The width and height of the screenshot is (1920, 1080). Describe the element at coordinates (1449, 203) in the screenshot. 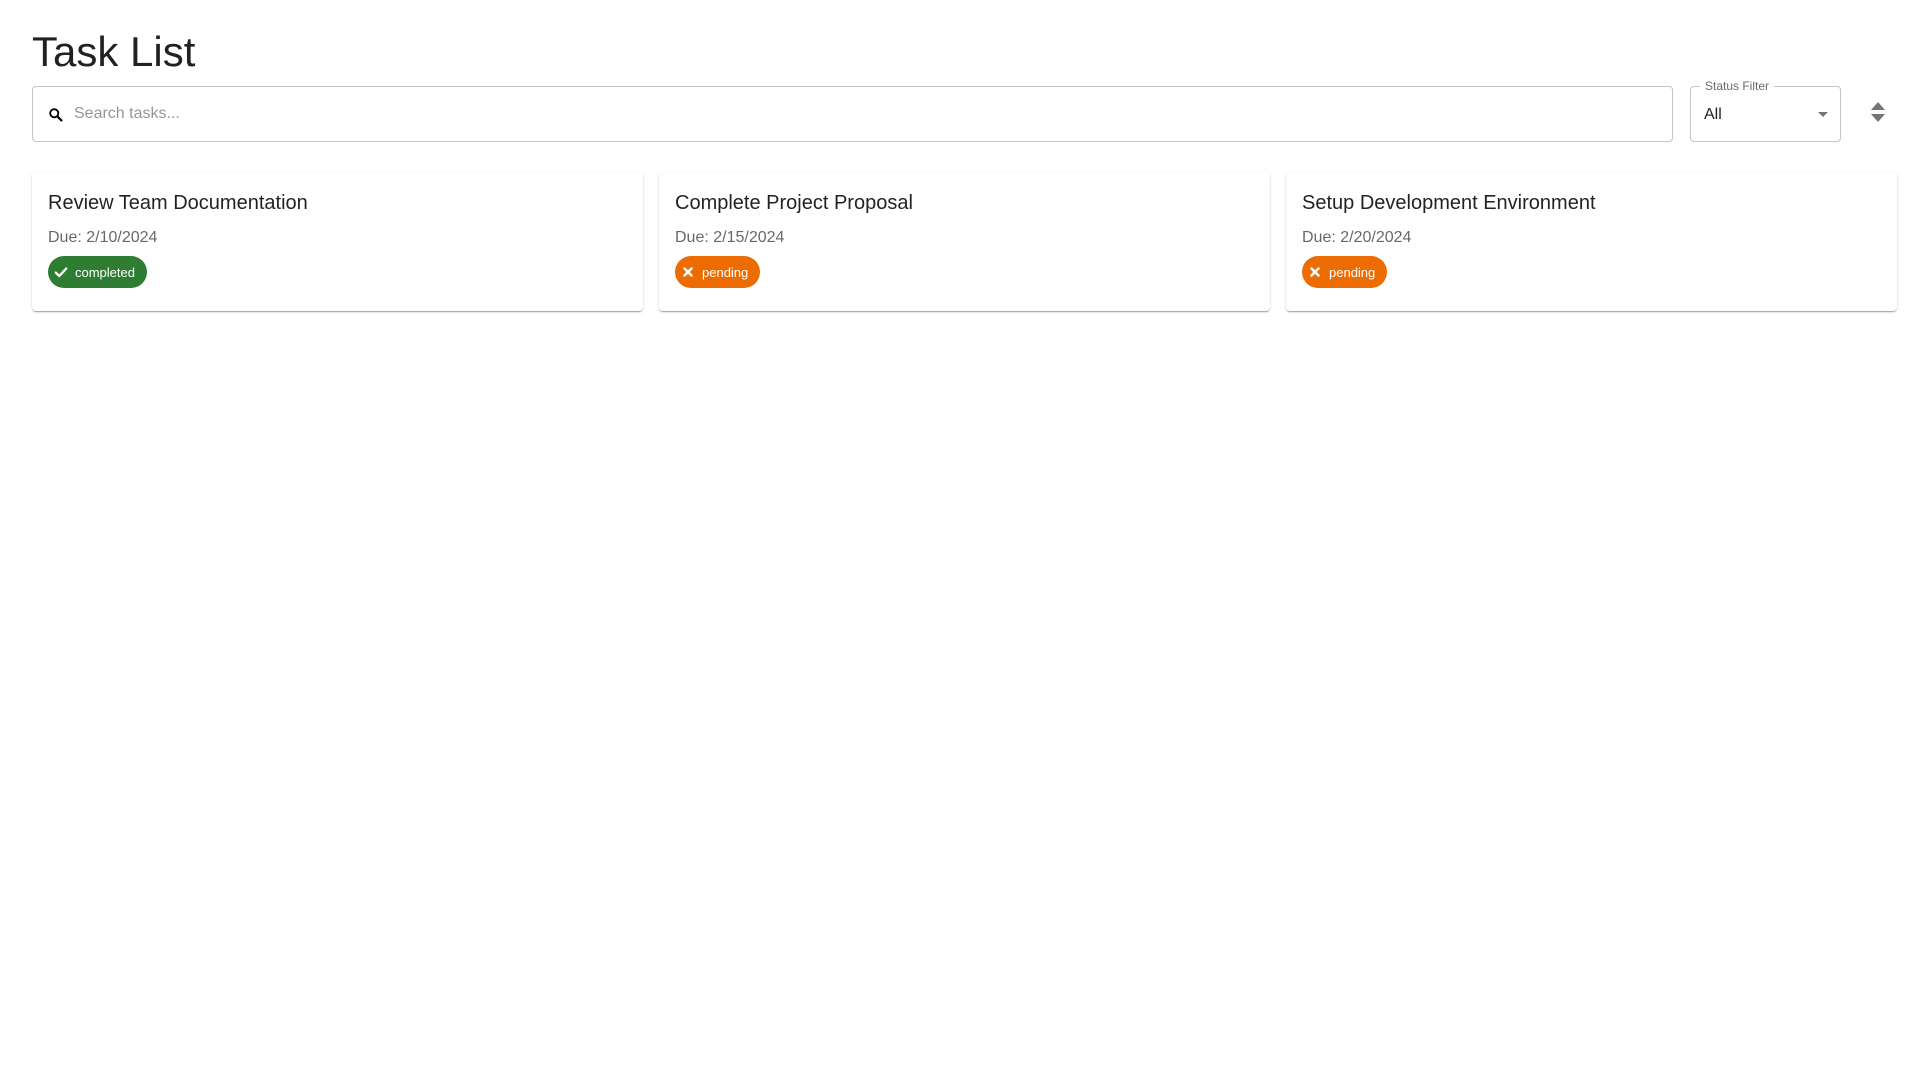

I see `task-title: Setup Development Environment` at that location.